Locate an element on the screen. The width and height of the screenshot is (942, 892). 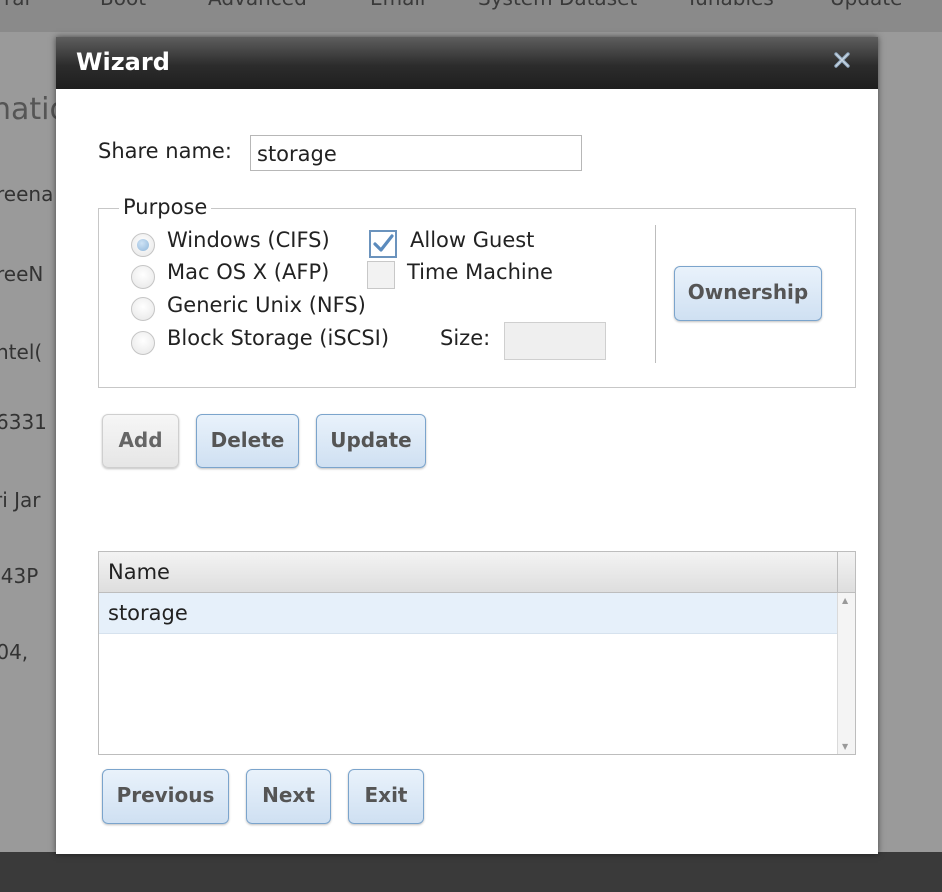
radio-unix-nfs is located at coordinates (143, 309).